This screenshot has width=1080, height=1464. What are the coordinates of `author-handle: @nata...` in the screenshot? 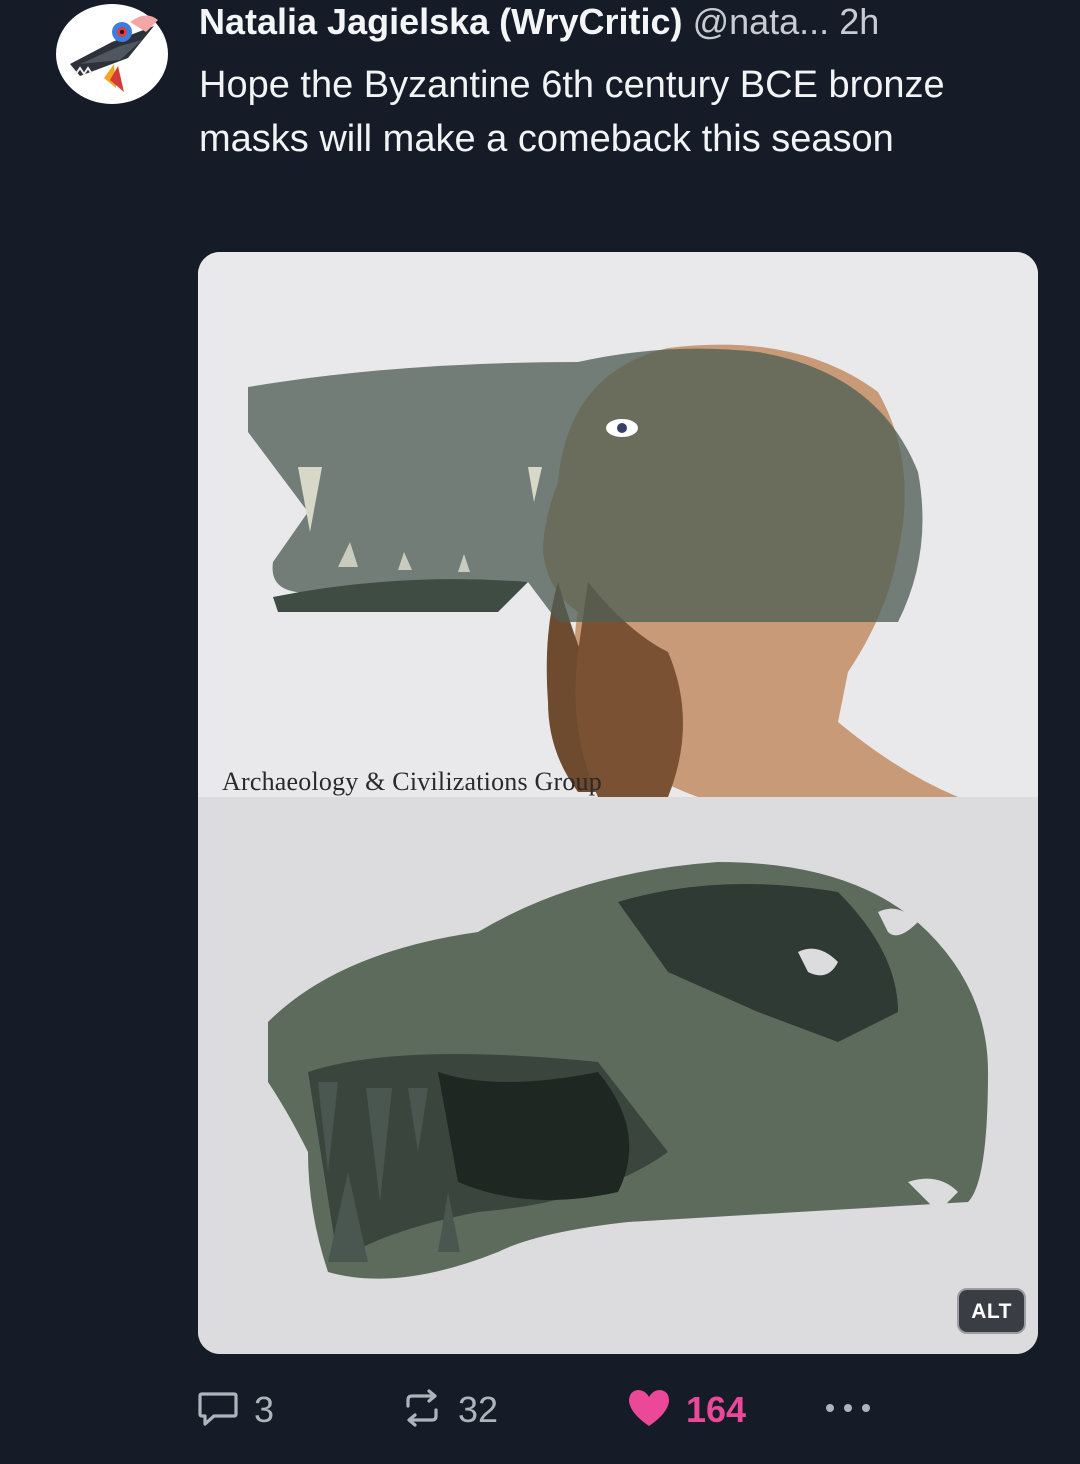 It's located at (761, 21).